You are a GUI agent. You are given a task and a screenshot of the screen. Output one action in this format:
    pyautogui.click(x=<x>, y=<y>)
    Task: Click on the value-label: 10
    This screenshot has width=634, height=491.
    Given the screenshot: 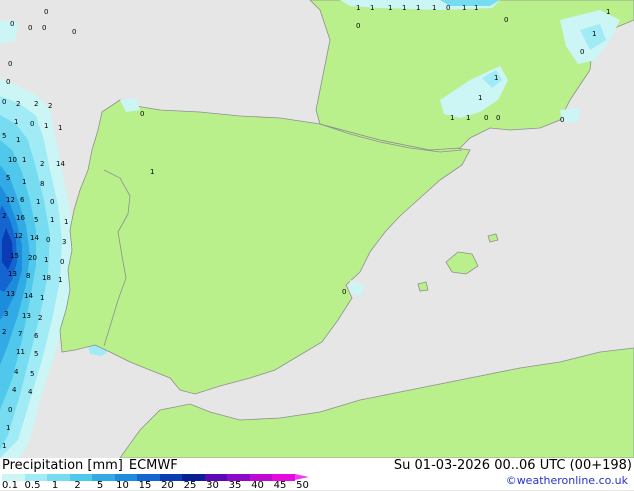 What is the action you would take?
    pyautogui.click(x=12, y=160)
    